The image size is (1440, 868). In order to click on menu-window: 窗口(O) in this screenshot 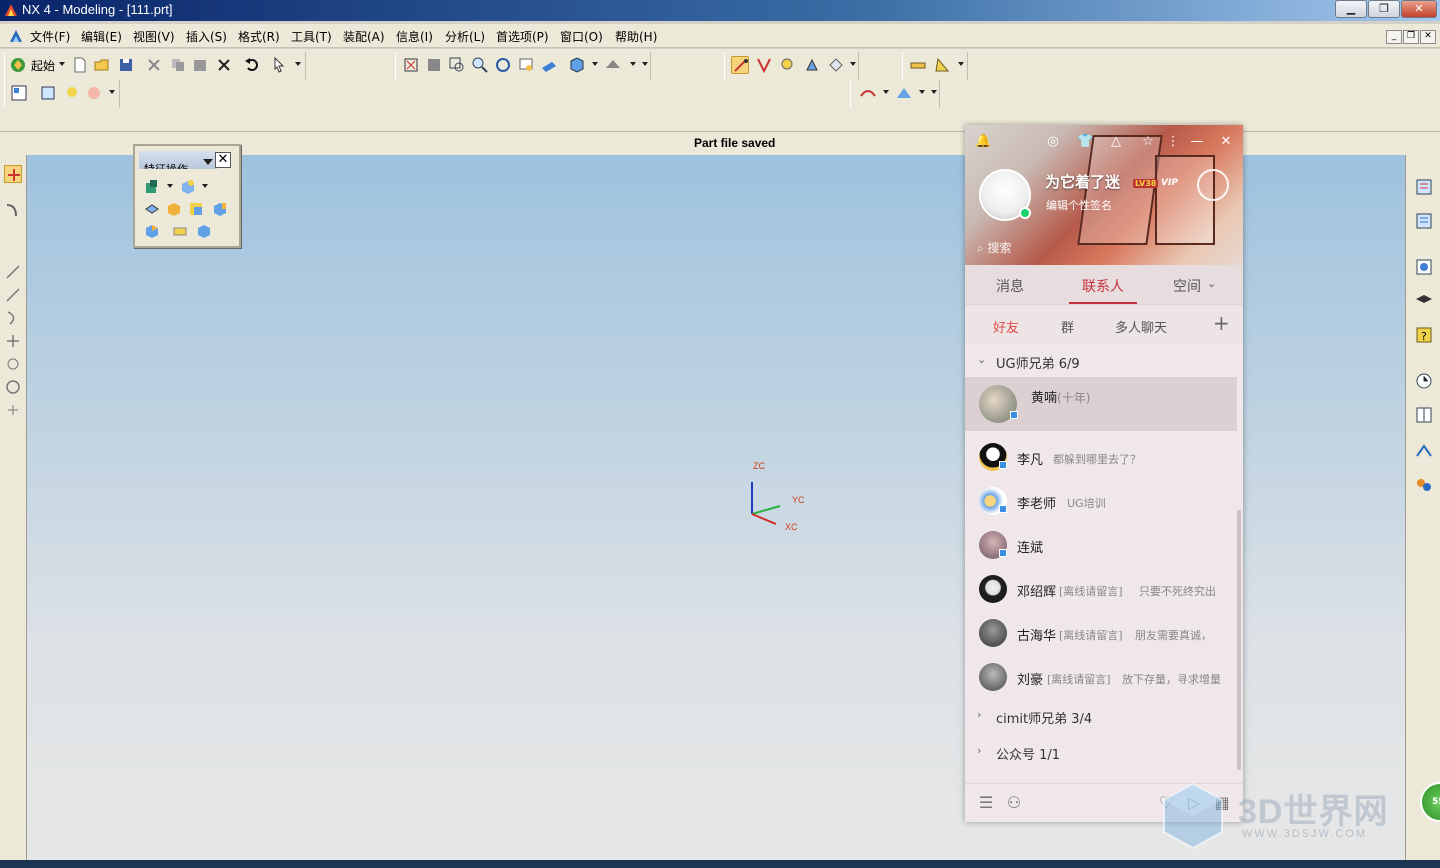, I will do `click(581, 36)`.